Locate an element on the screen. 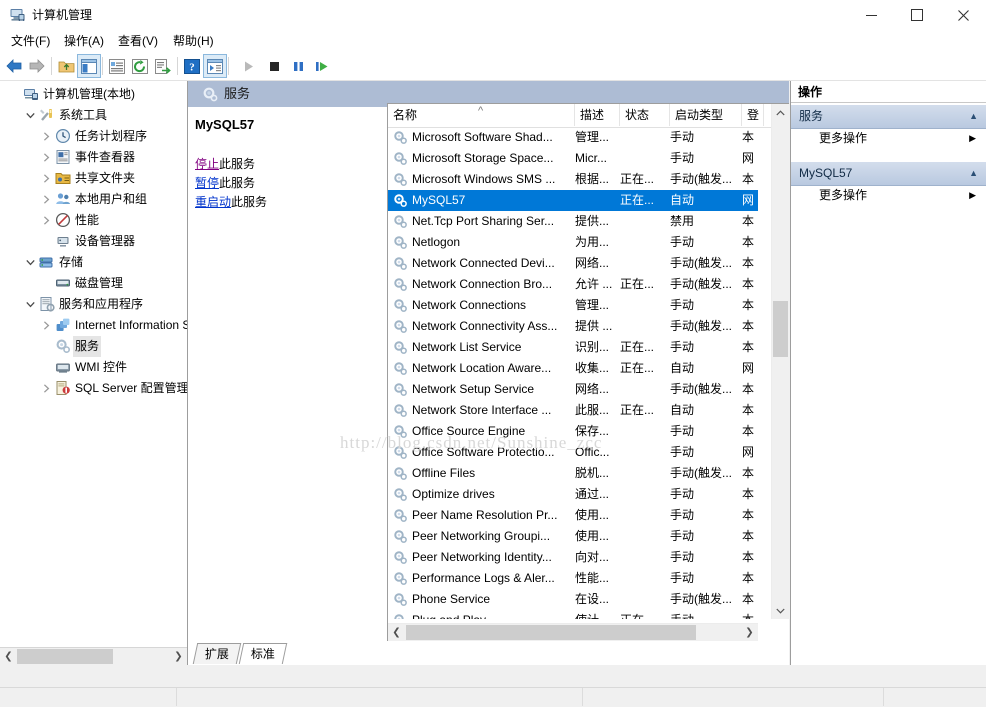  back-button is located at coordinates (14, 66).